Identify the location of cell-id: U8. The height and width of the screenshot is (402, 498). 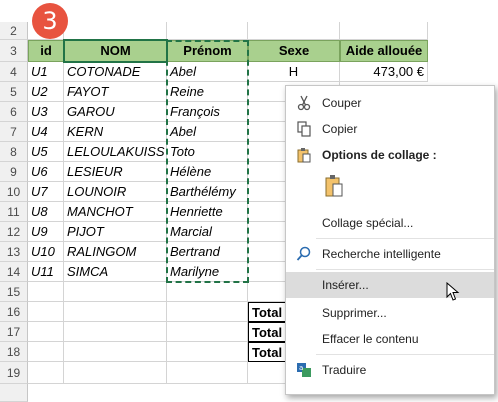
(46, 212).